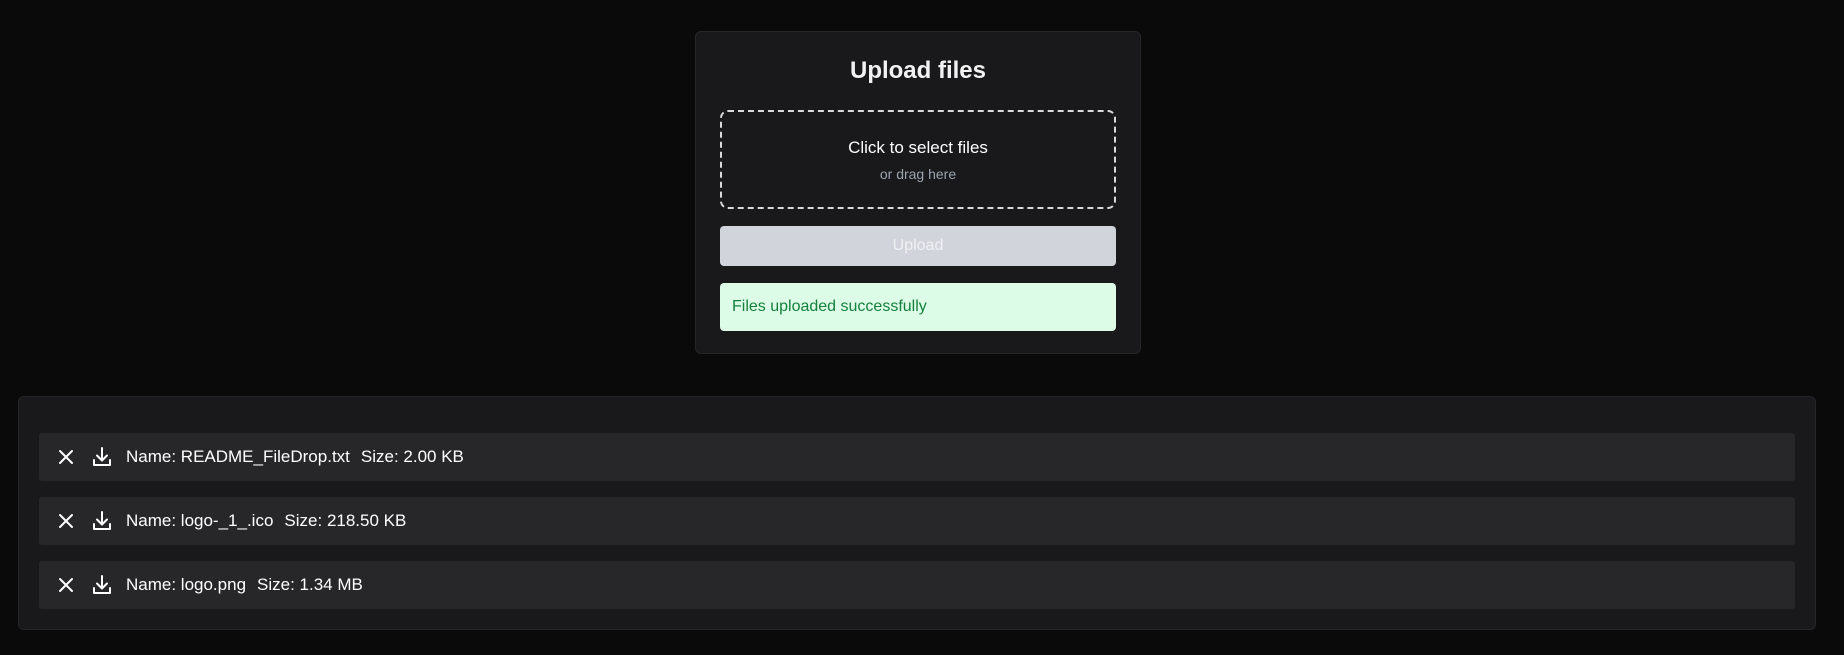 The image size is (1844, 655). What do you see at coordinates (917, 585) in the screenshot?
I see `file-row: Name: logo.png Size: 1.34 MB` at bounding box center [917, 585].